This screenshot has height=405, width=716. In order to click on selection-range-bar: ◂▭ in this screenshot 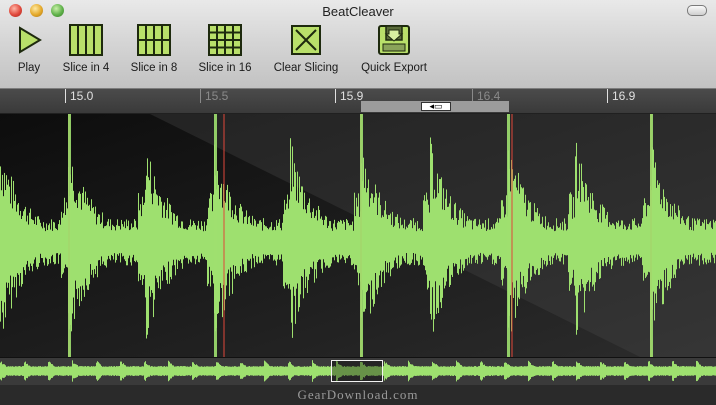, I will do `click(435, 106)`.